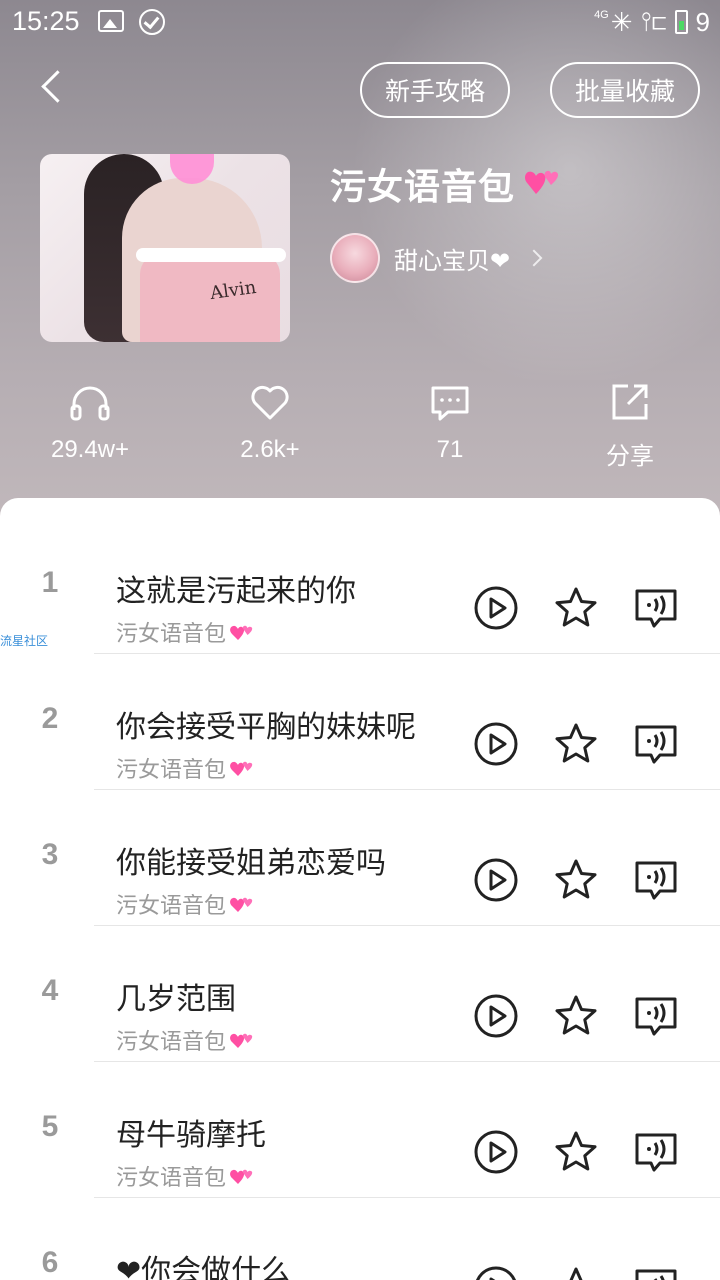  What do you see at coordinates (360, 994) in the screenshot?
I see `track-row: 4 几岁范围 污女语音包` at bounding box center [360, 994].